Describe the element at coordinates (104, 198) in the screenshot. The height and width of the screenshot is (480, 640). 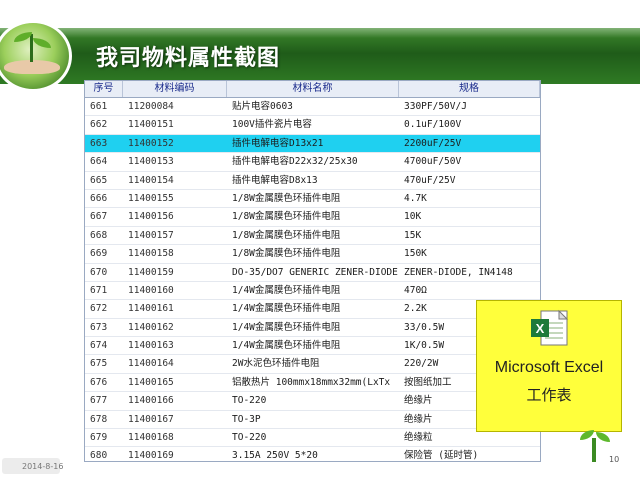
I see `row-index: 666` at that location.